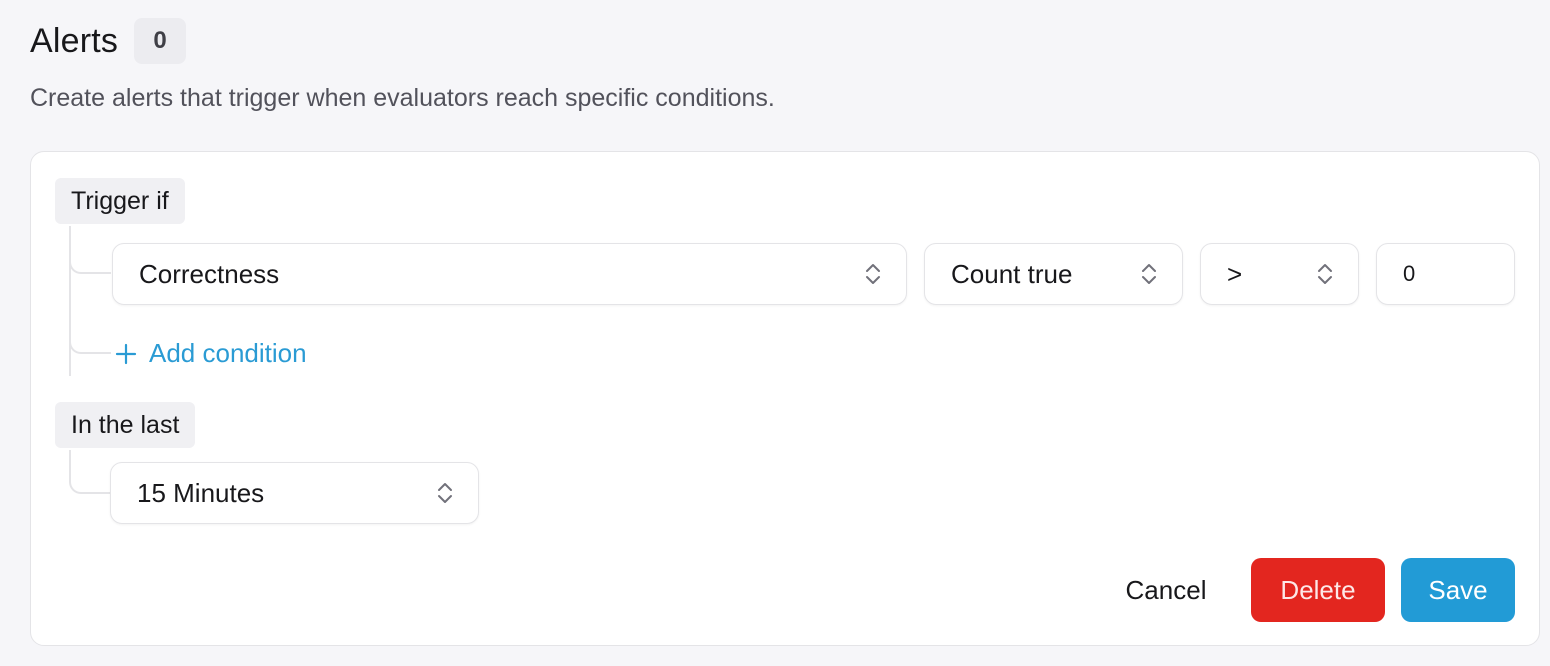 The height and width of the screenshot is (666, 1550). I want to click on threshold-input: 0, so click(1445, 274).